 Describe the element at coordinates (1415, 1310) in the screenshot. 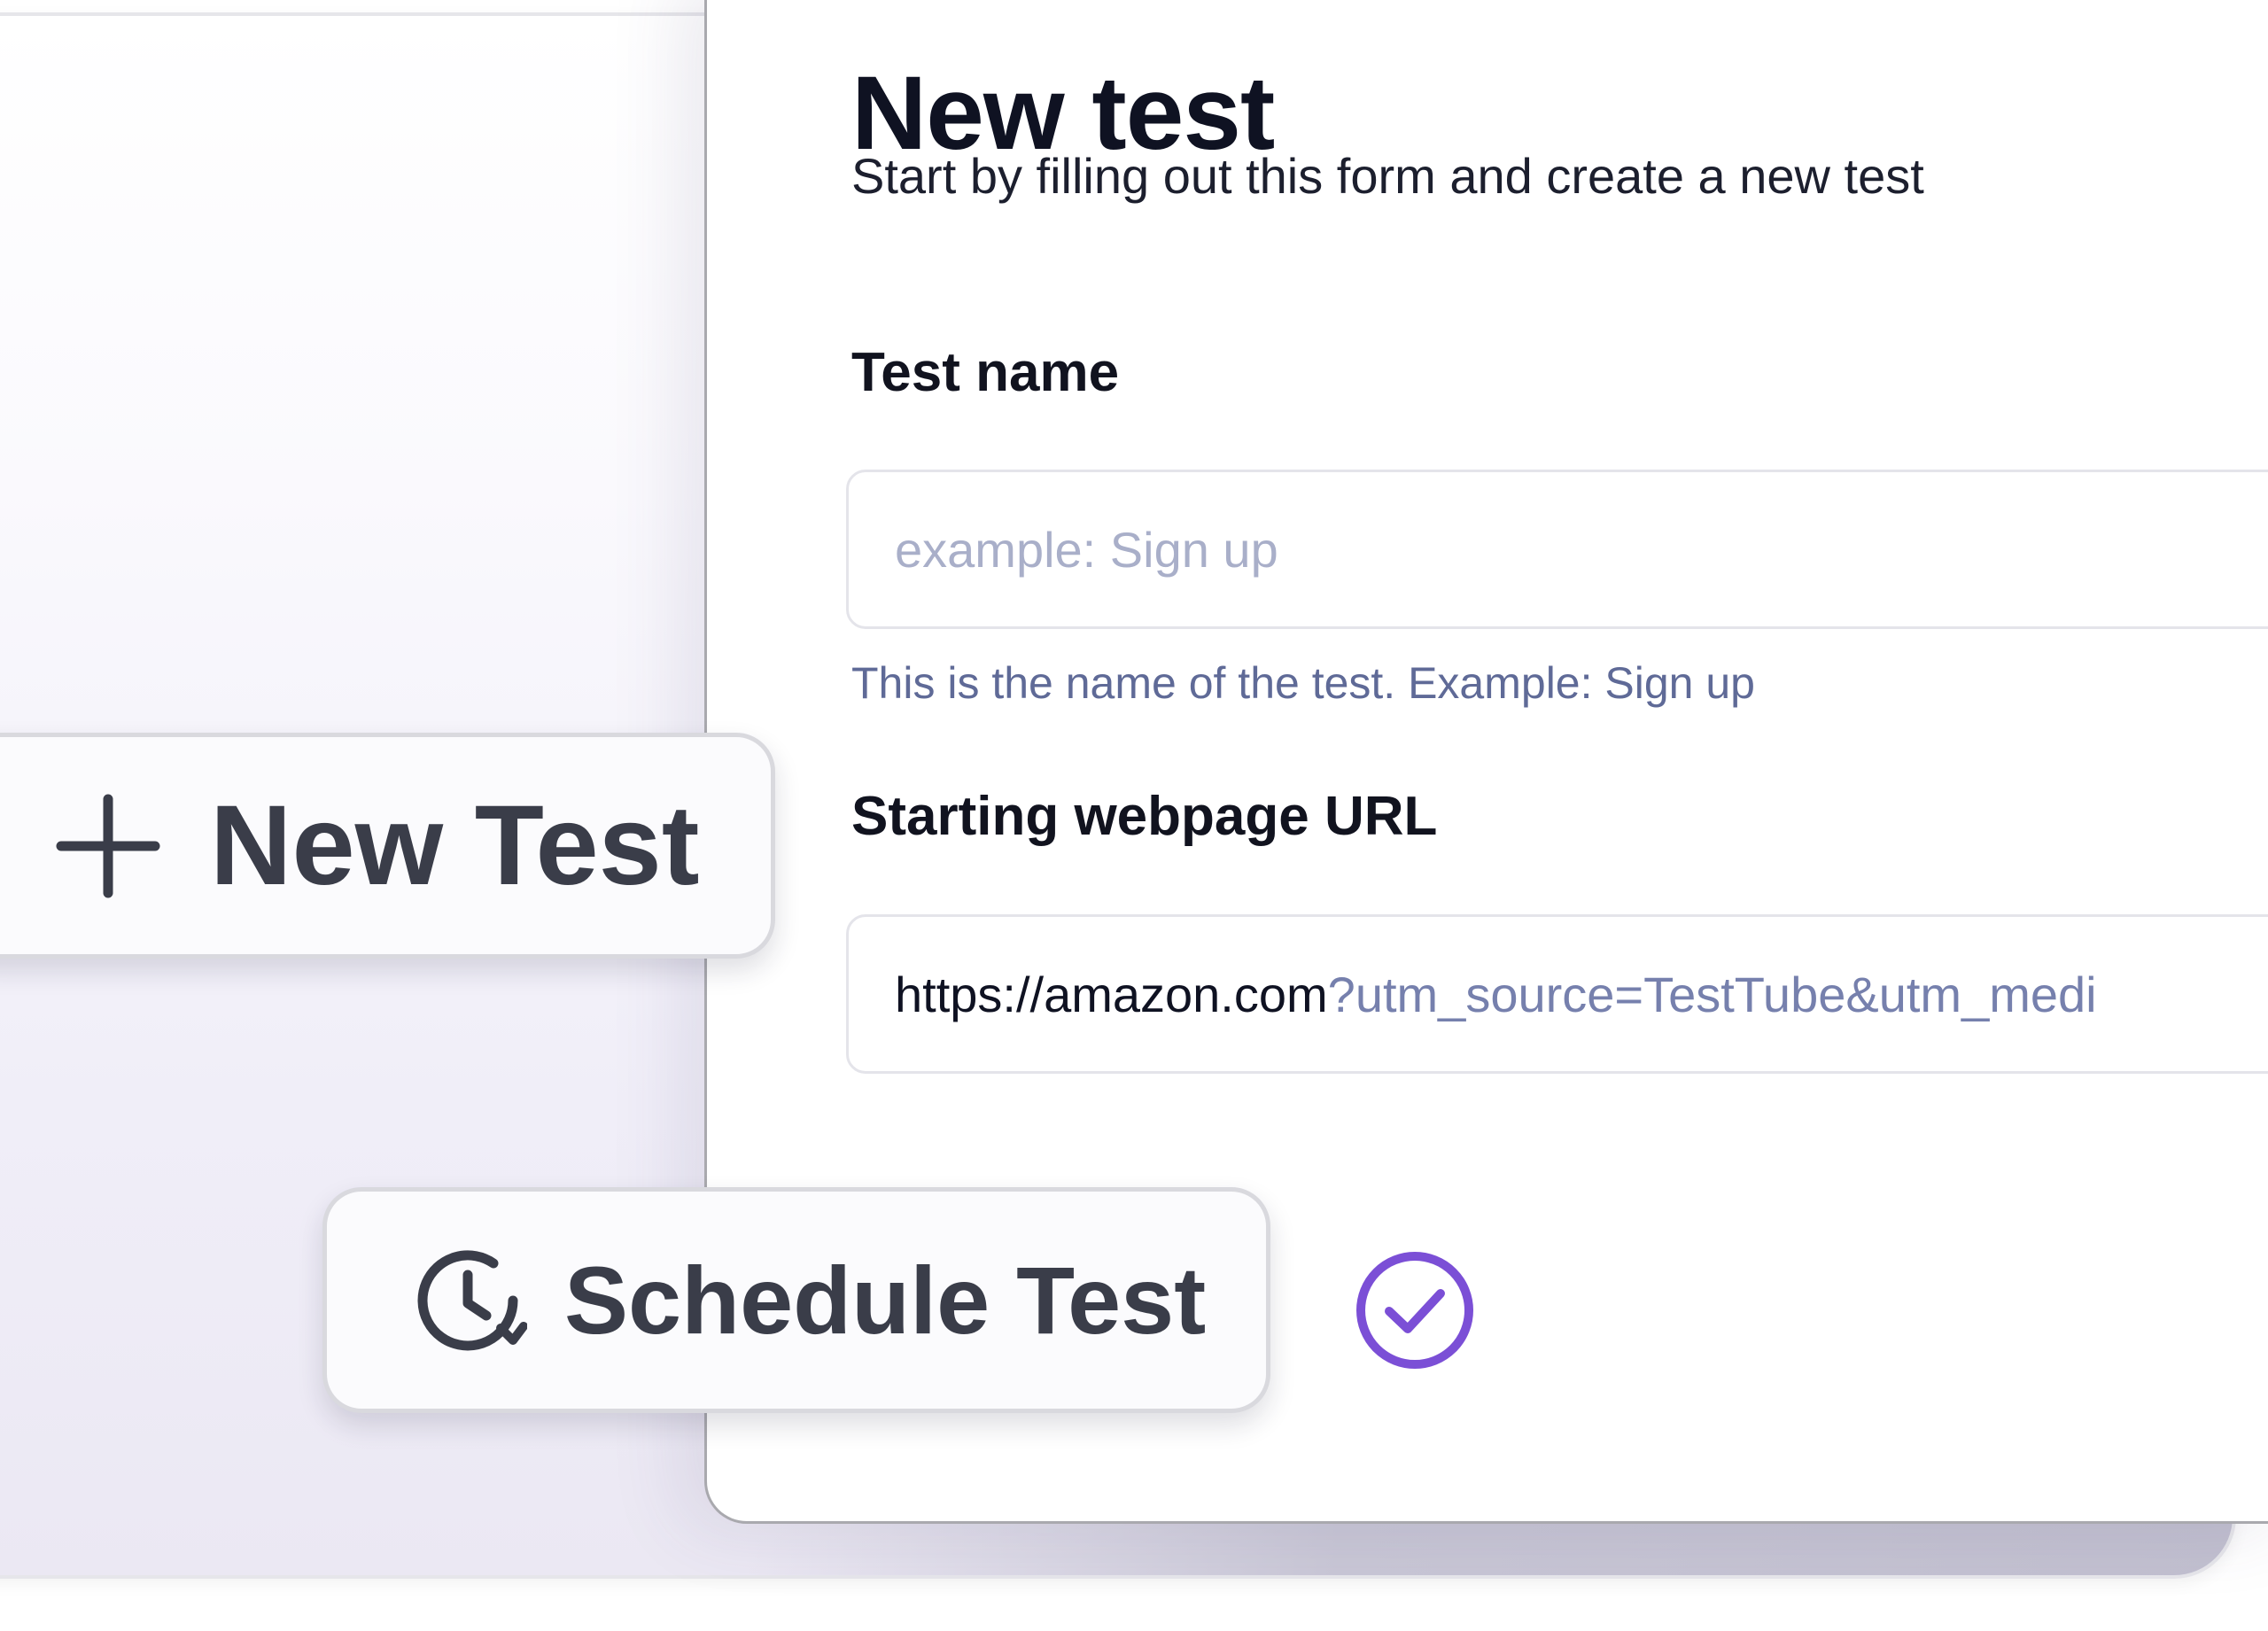

I see `check-circle-icon` at that location.